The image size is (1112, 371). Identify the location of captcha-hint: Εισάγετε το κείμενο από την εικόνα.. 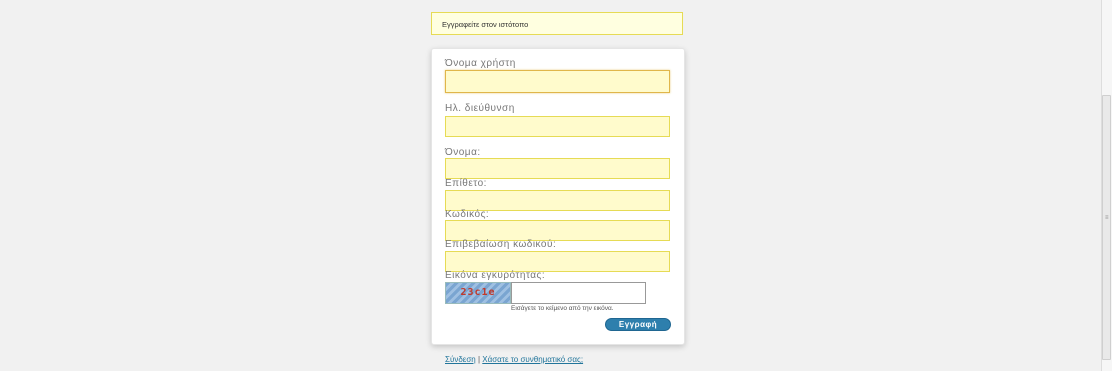
(562, 308).